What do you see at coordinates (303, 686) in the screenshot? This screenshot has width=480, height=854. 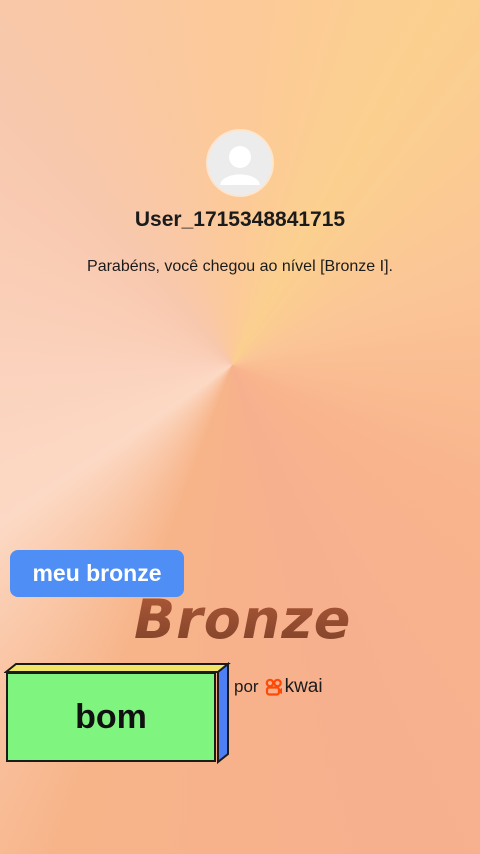 I see `kwai-brand-name: kwai` at bounding box center [303, 686].